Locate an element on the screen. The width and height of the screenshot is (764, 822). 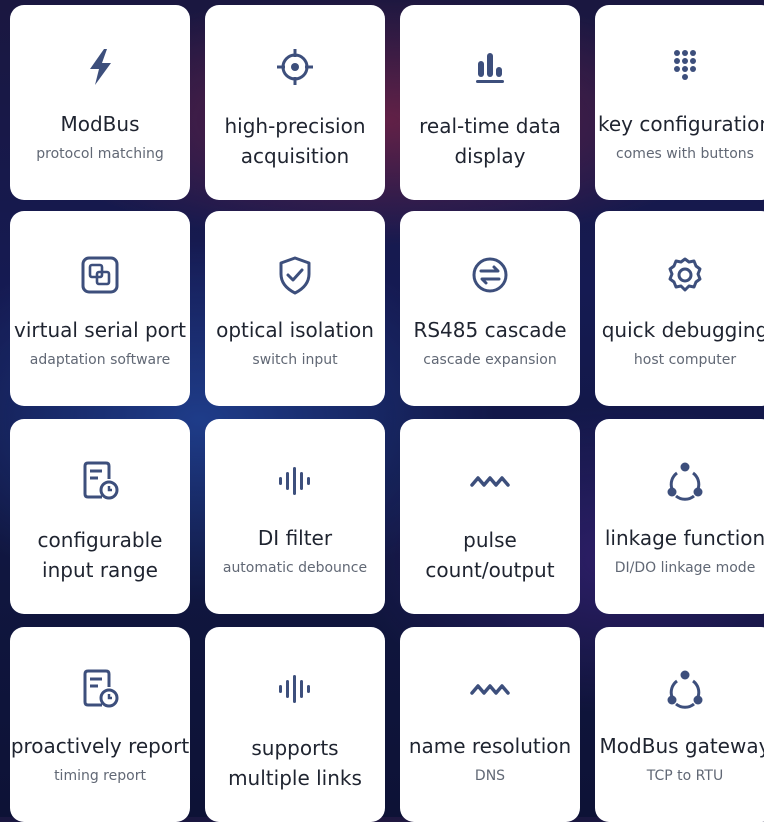
feature-card-key-configuration: key configuration comes with buttons is located at coordinates (679, 102).